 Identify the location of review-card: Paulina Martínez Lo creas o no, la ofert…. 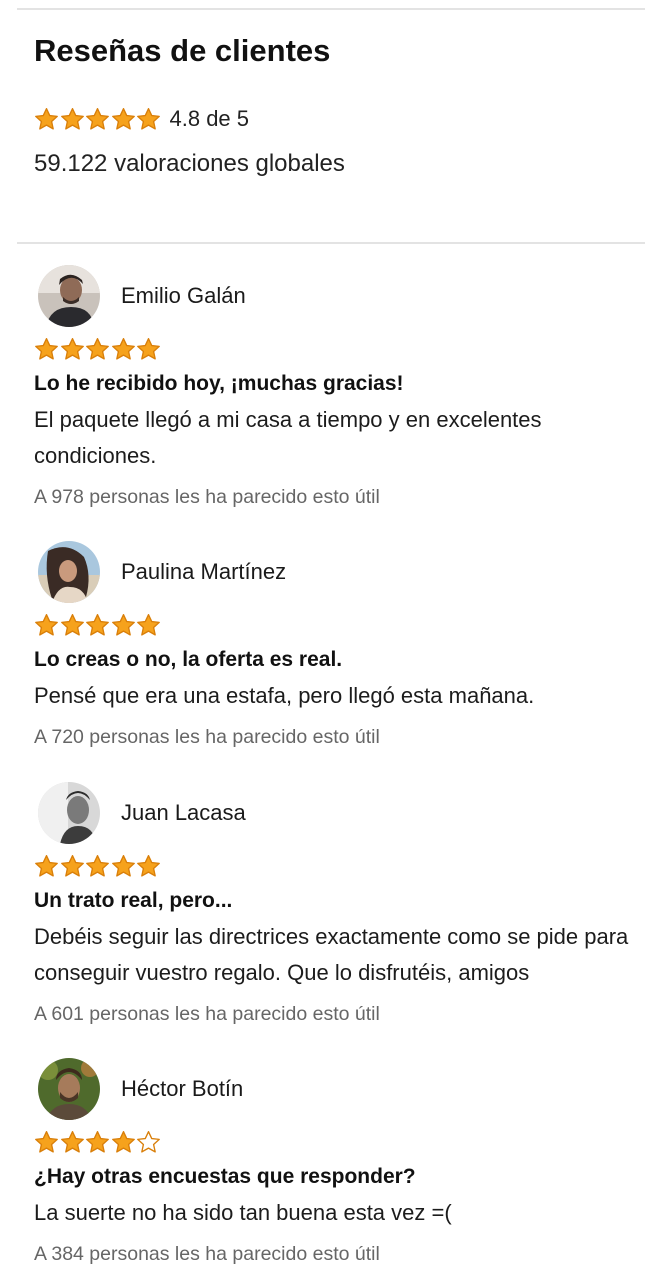
(334, 645).